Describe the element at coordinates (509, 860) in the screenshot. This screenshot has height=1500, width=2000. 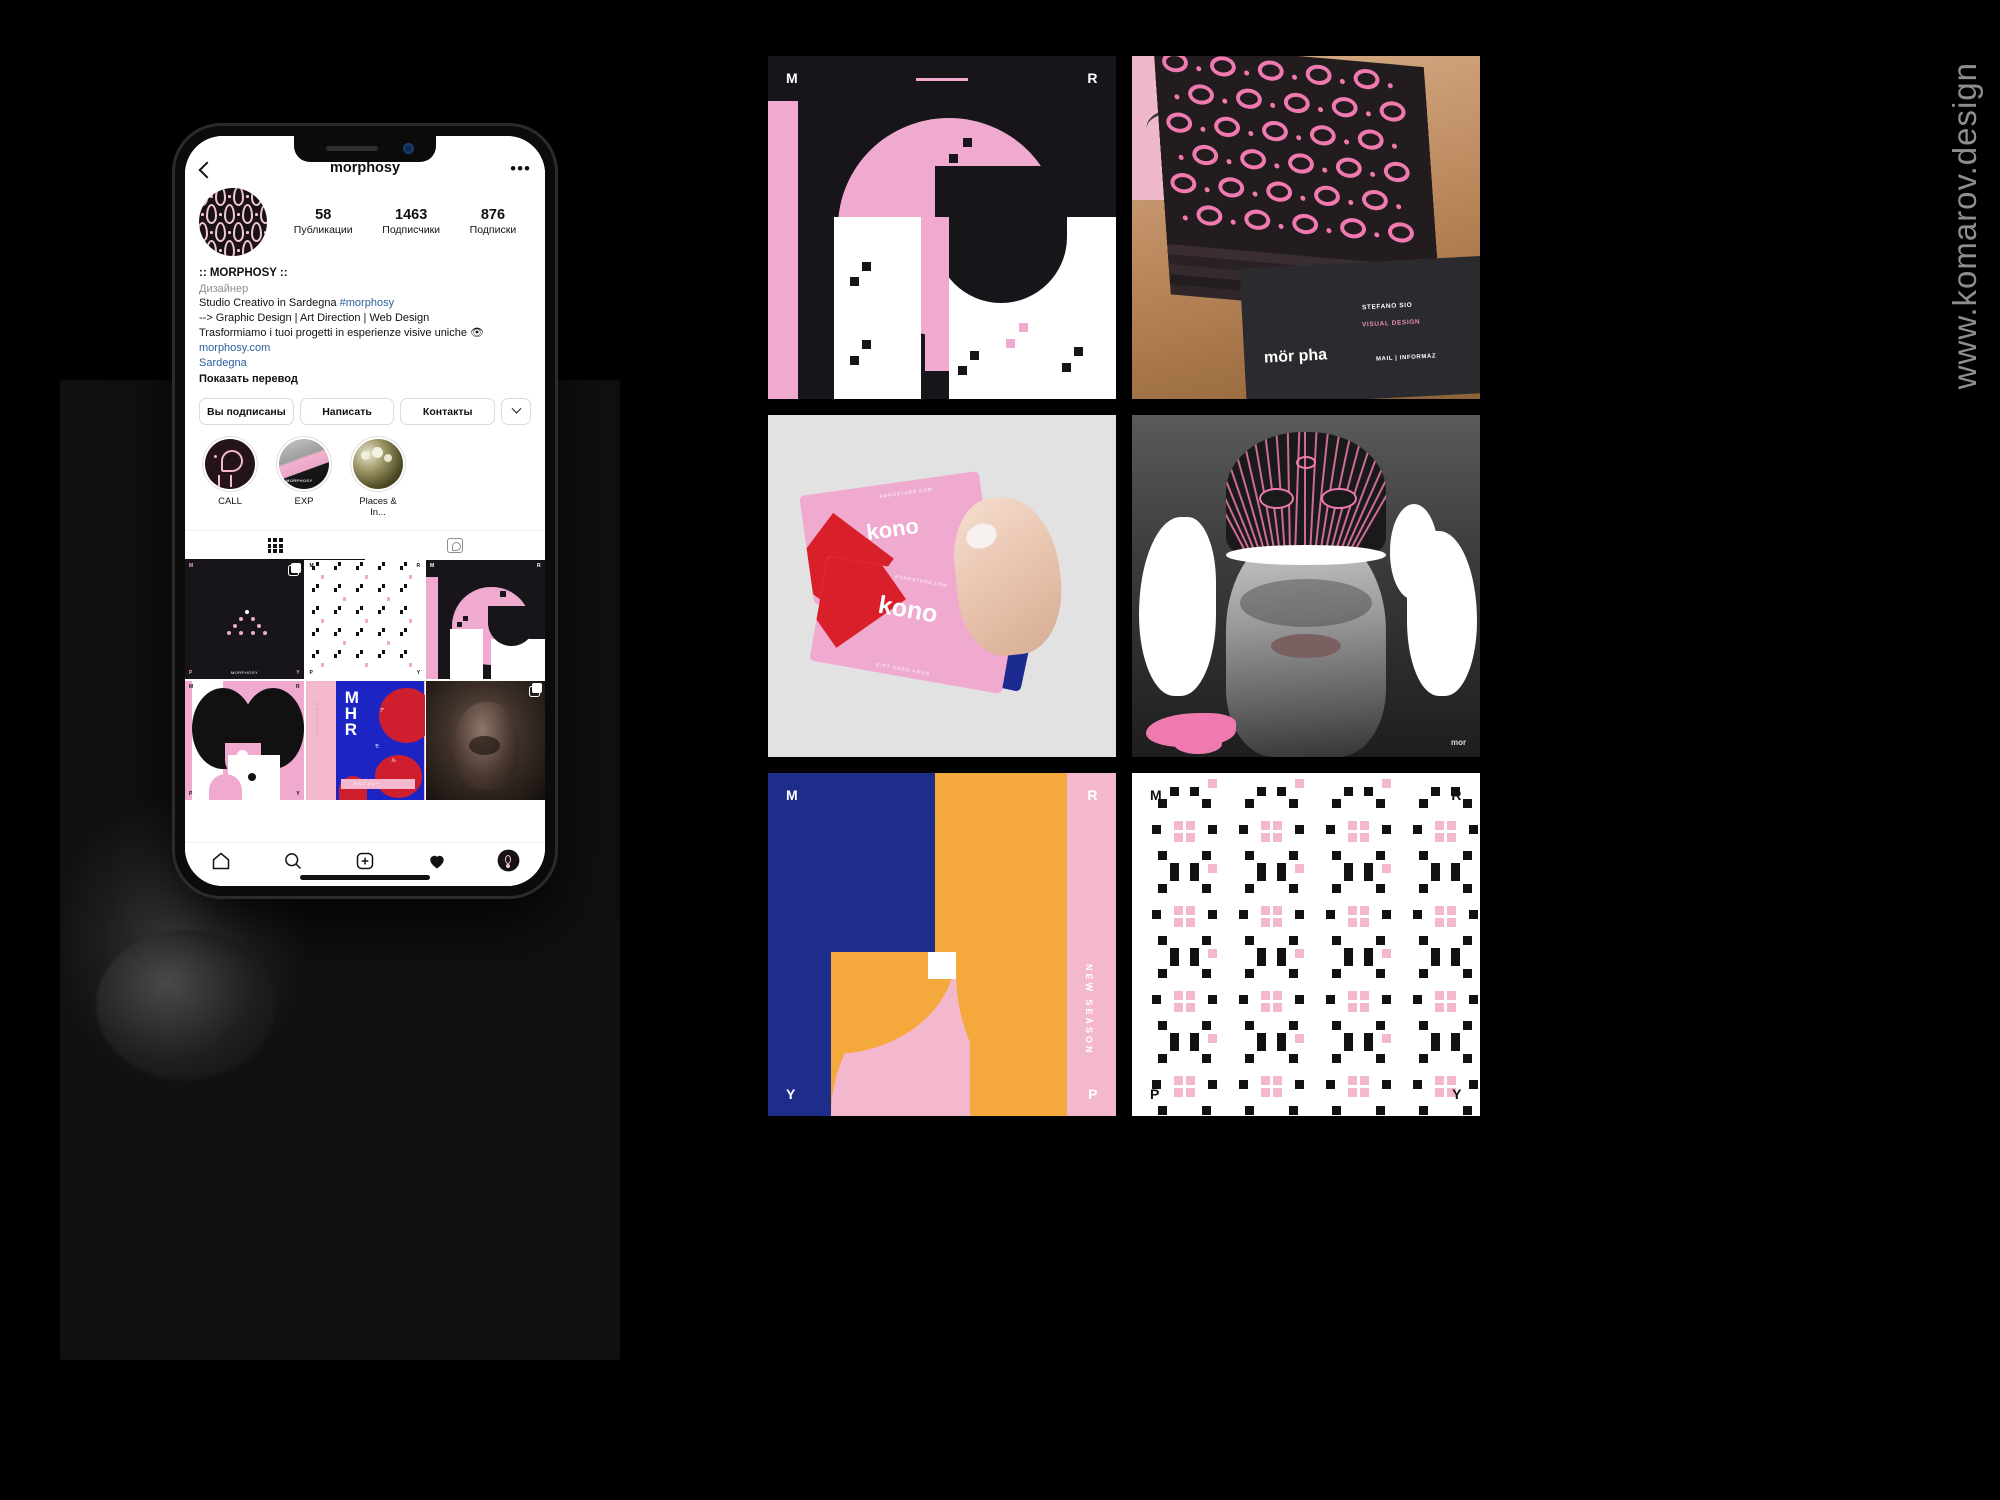
I see `profile-avatar-icon` at that location.